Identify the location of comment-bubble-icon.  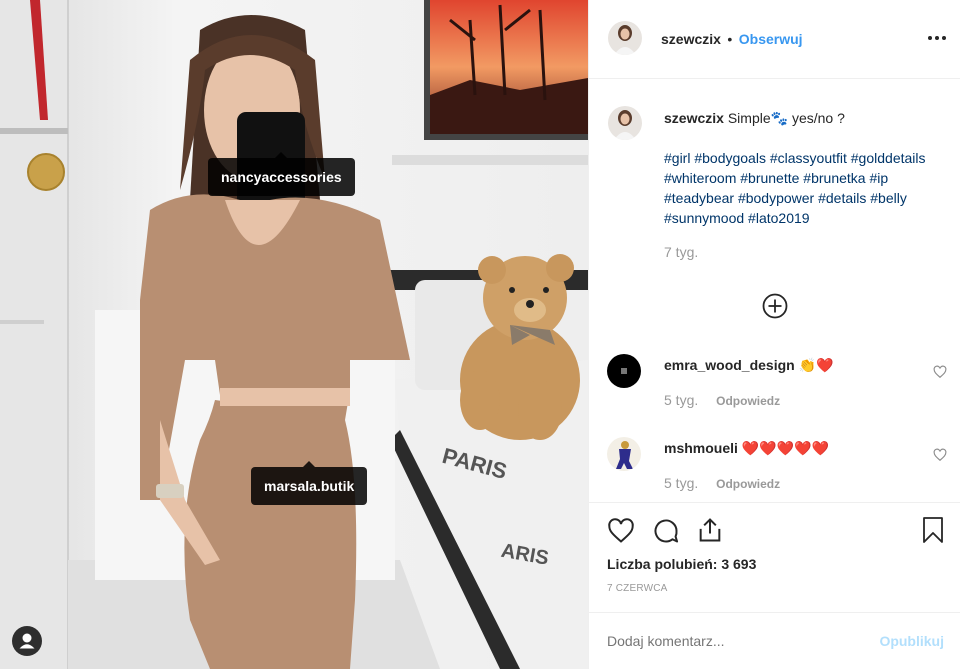
(666, 531).